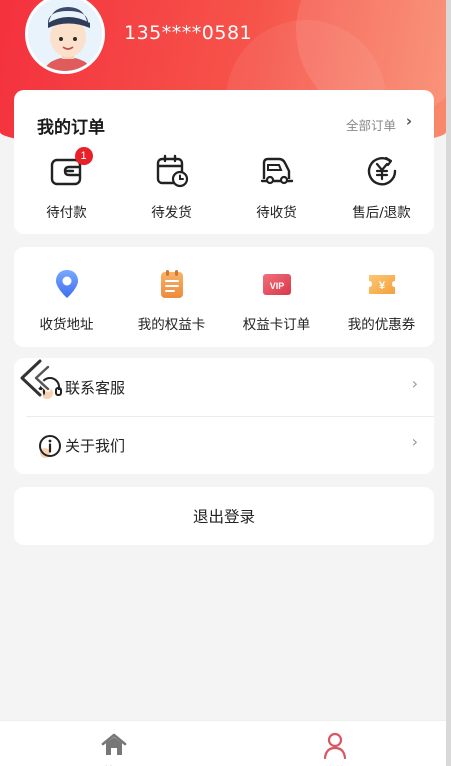  I want to click on calendar-clock-icon, so click(172, 171).